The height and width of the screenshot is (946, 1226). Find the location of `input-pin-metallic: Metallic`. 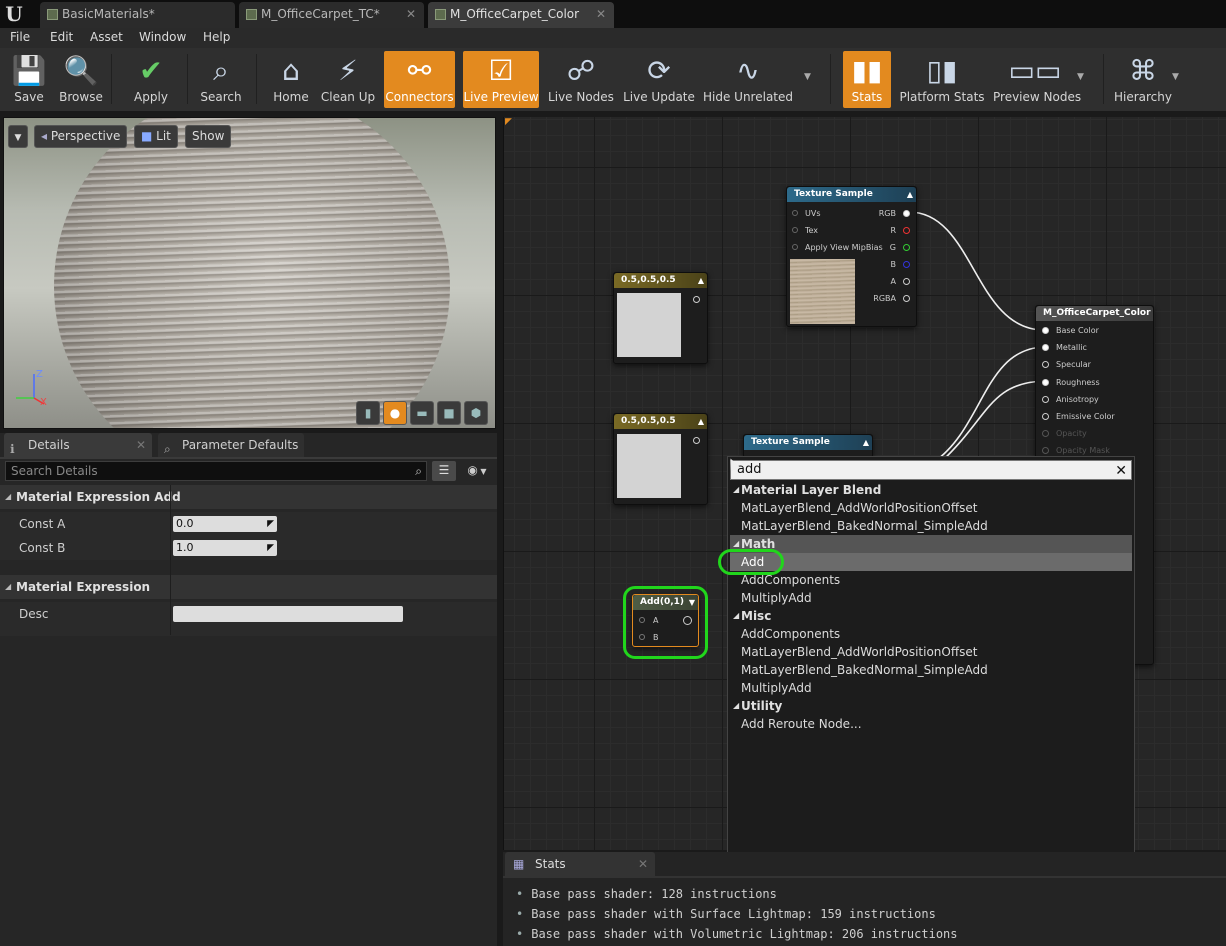

input-pin-metallic: Metallic is located at coordinates (1064, 347).